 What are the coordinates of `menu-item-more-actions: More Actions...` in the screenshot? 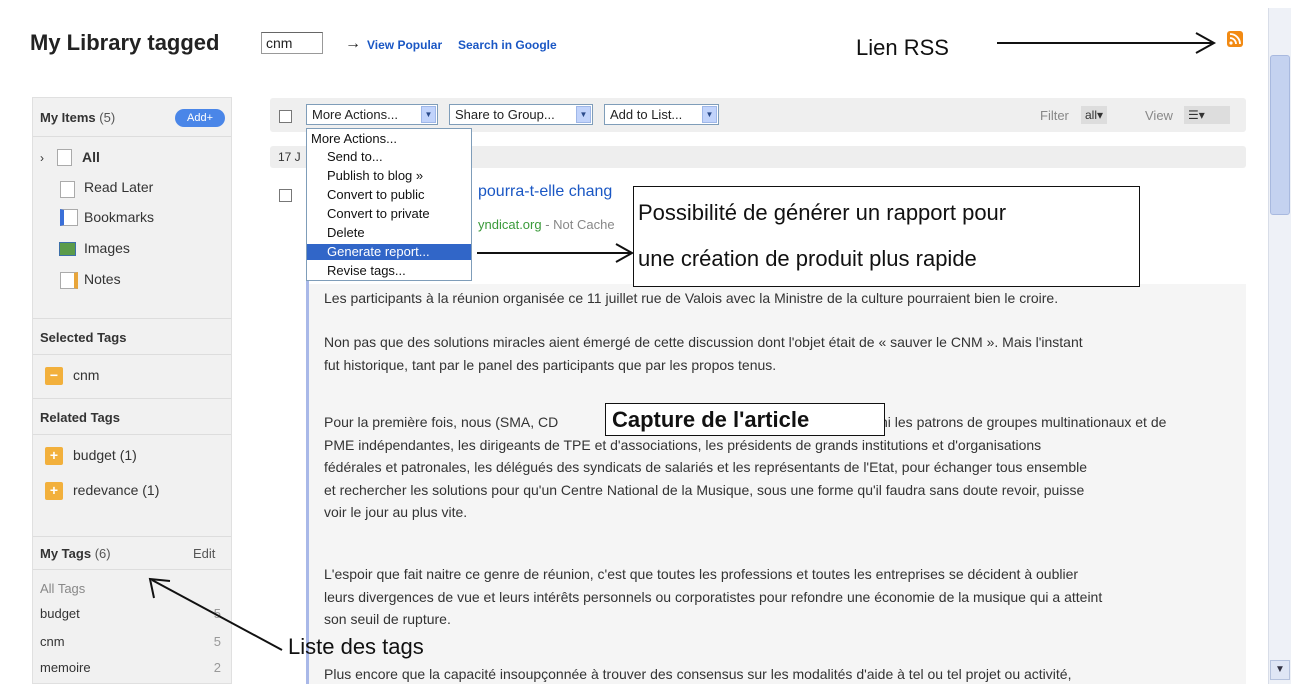 It's located at (391, 139).